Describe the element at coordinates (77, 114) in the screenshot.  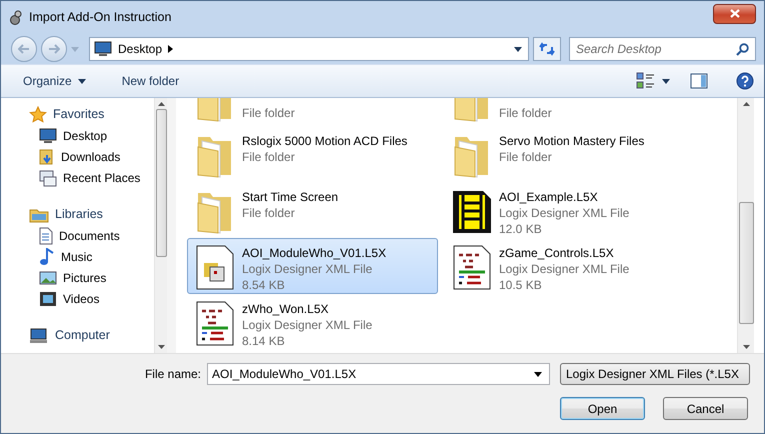
I see `sidebar-group: Favorites` at that location.